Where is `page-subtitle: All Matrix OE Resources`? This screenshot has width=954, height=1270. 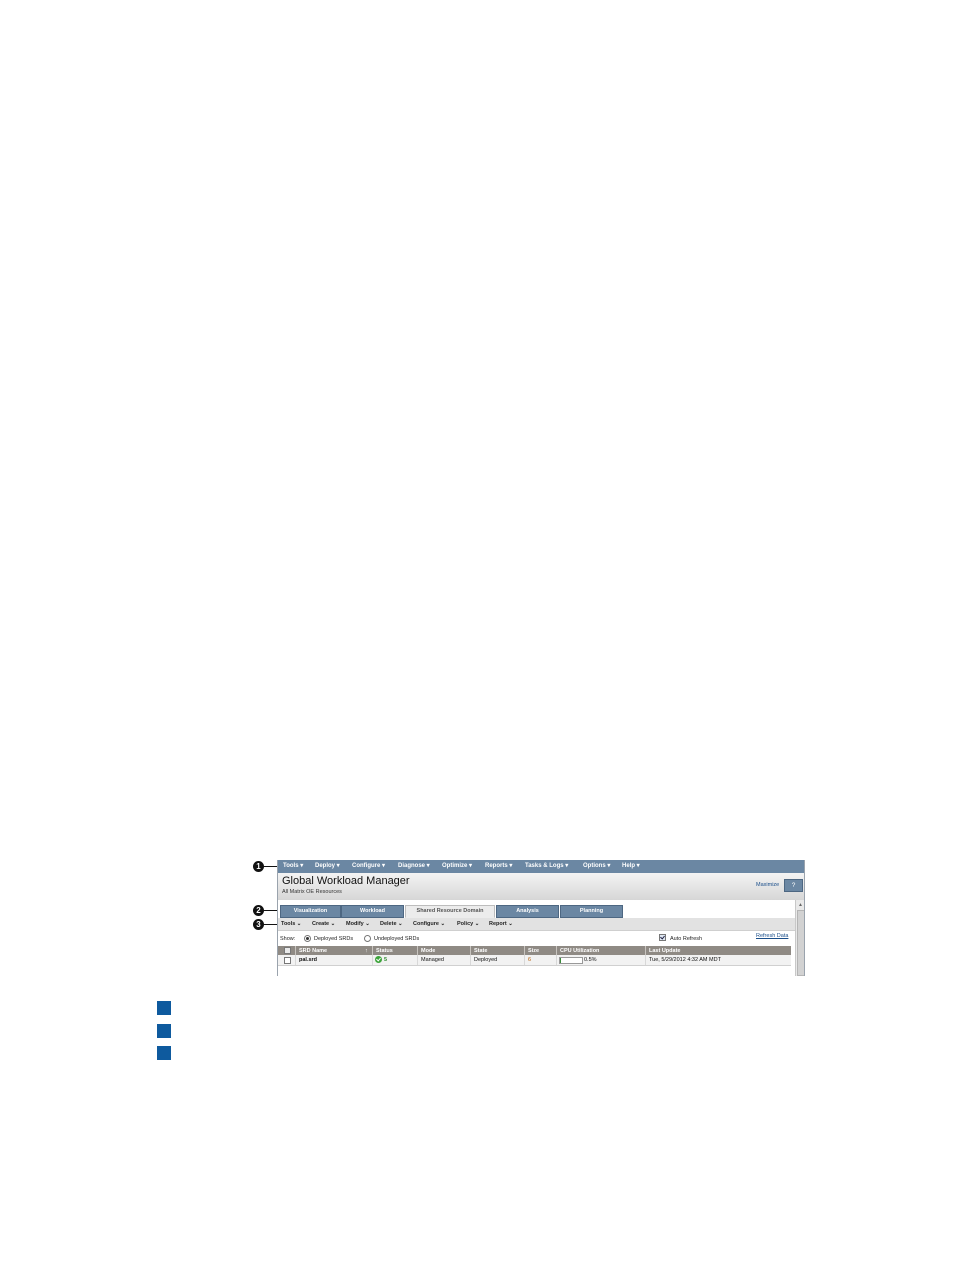
page-subtitle: All Matrix OE Resources is located at coordinates (312, 892).